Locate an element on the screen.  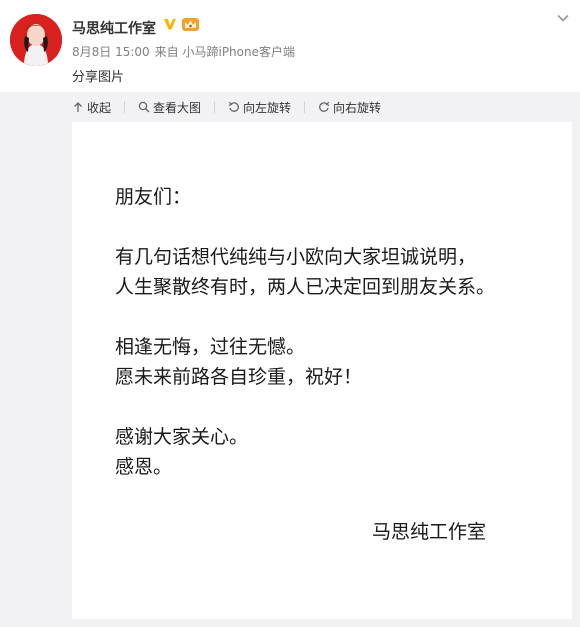
rotate-left-label: 向左旋转 is located at coordinates (267, 107).